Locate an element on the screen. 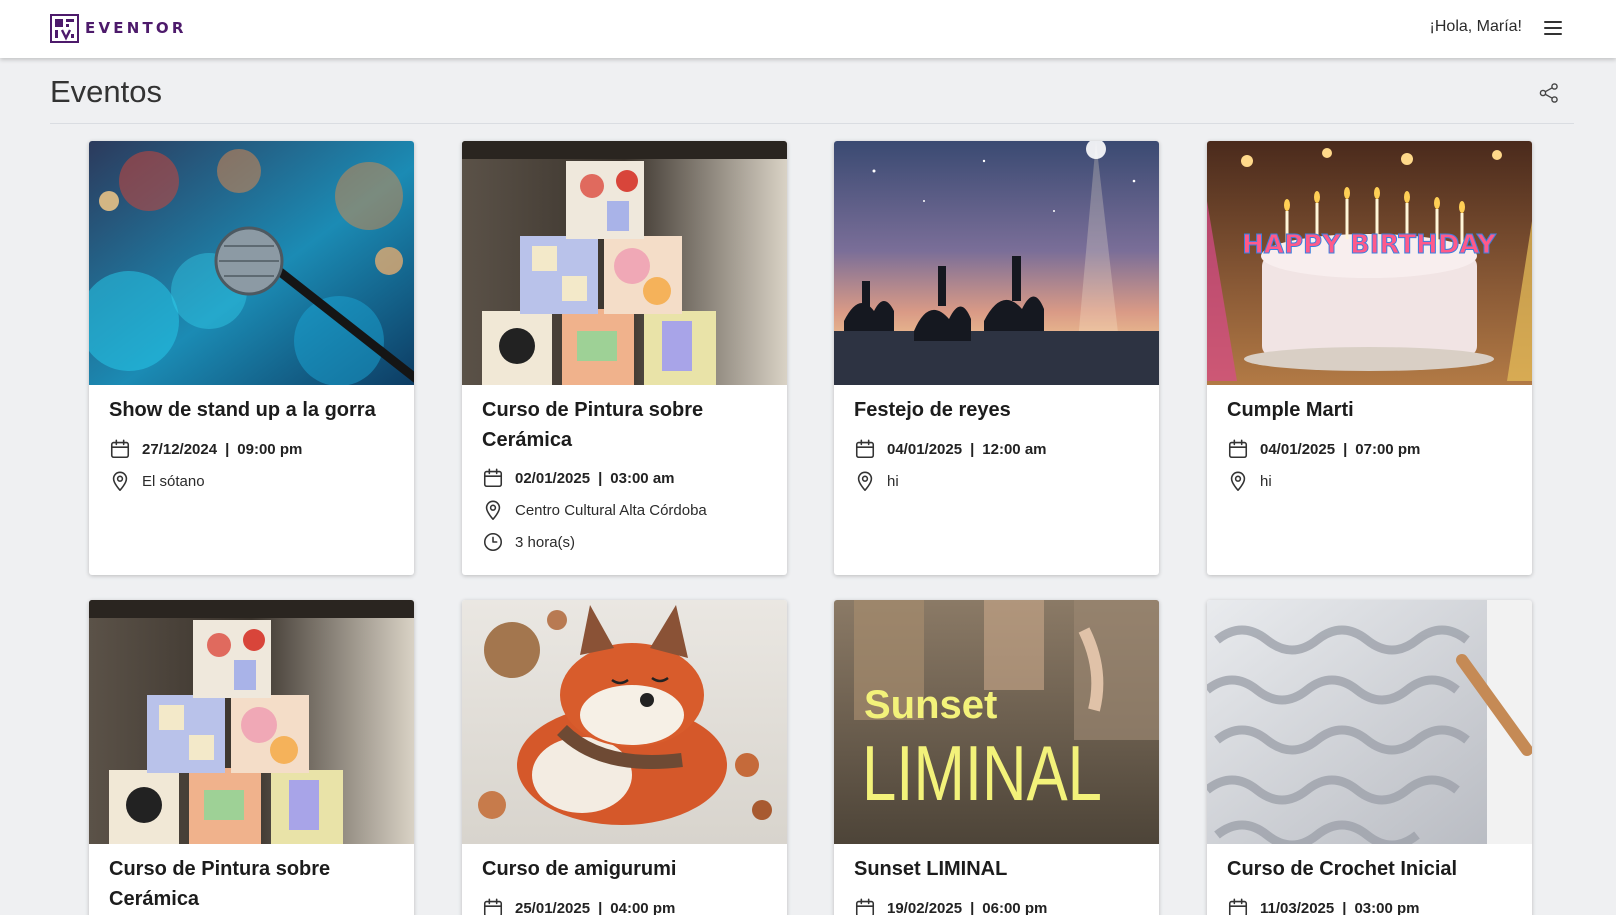  event-time: 09:00 pm is located at coordinates (270, 449).